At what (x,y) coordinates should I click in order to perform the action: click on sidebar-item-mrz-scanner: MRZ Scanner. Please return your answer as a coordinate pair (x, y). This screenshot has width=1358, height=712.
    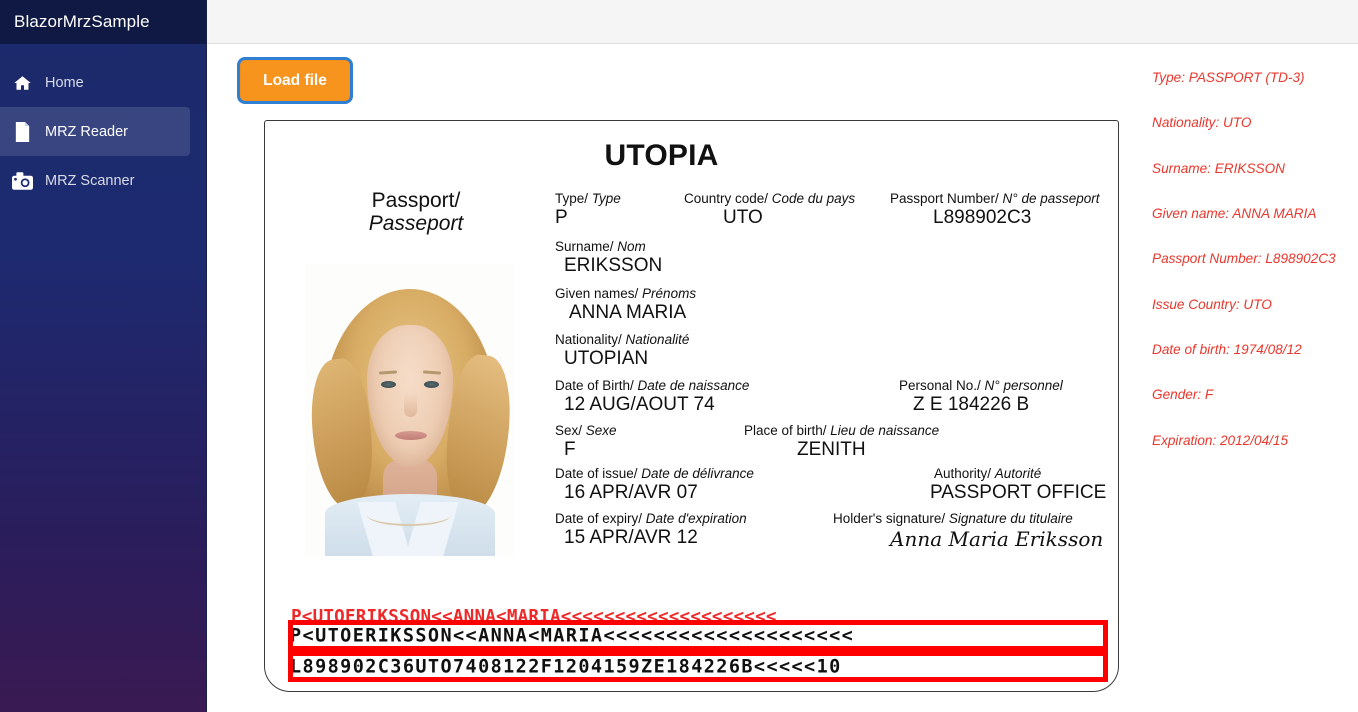
    Looking at the image, I should click on (95, 180).